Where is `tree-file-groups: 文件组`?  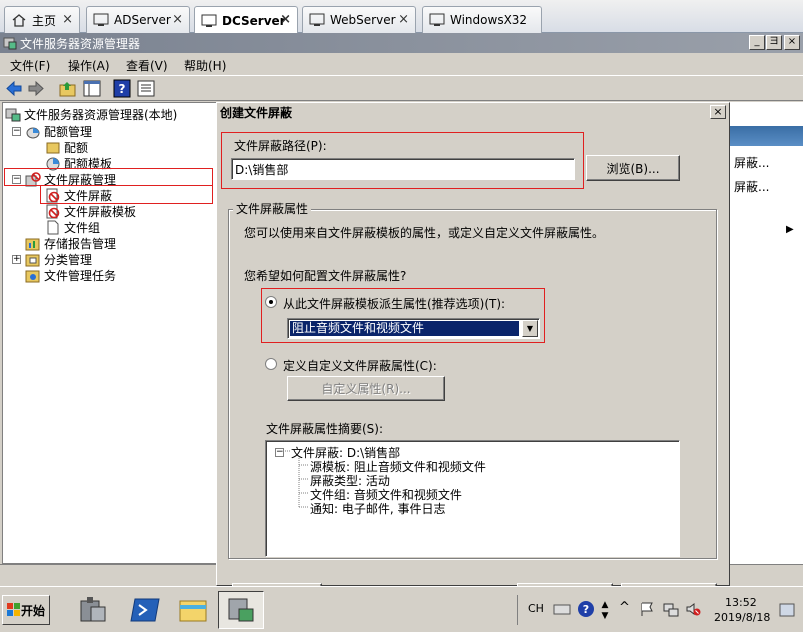
tree-file-groups: 文件组 is located at coordinates (72, 227).